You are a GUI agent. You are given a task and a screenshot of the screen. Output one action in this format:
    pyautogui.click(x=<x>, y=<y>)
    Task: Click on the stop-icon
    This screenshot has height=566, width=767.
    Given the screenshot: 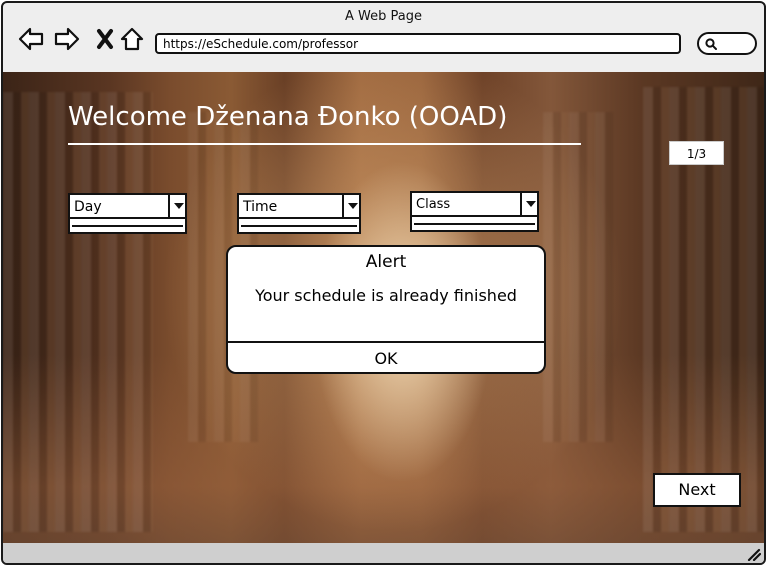 What is the action you would take?
    pyautogui.click(x=105, y=39)
    